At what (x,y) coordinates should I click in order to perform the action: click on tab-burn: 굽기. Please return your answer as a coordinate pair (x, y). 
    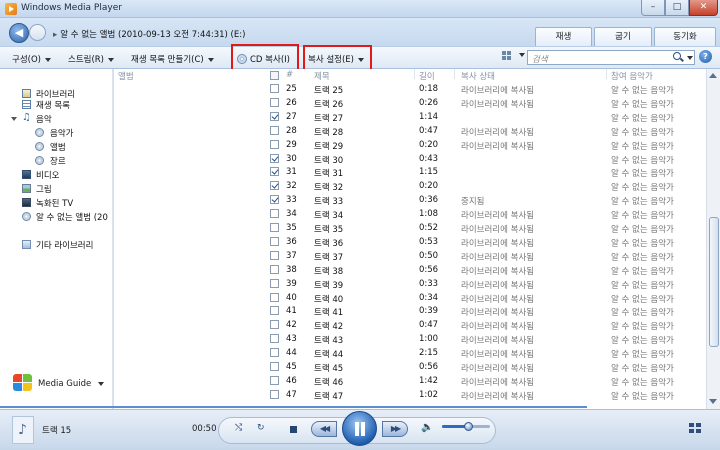
    Looking at the image, I should click on (623, 36).